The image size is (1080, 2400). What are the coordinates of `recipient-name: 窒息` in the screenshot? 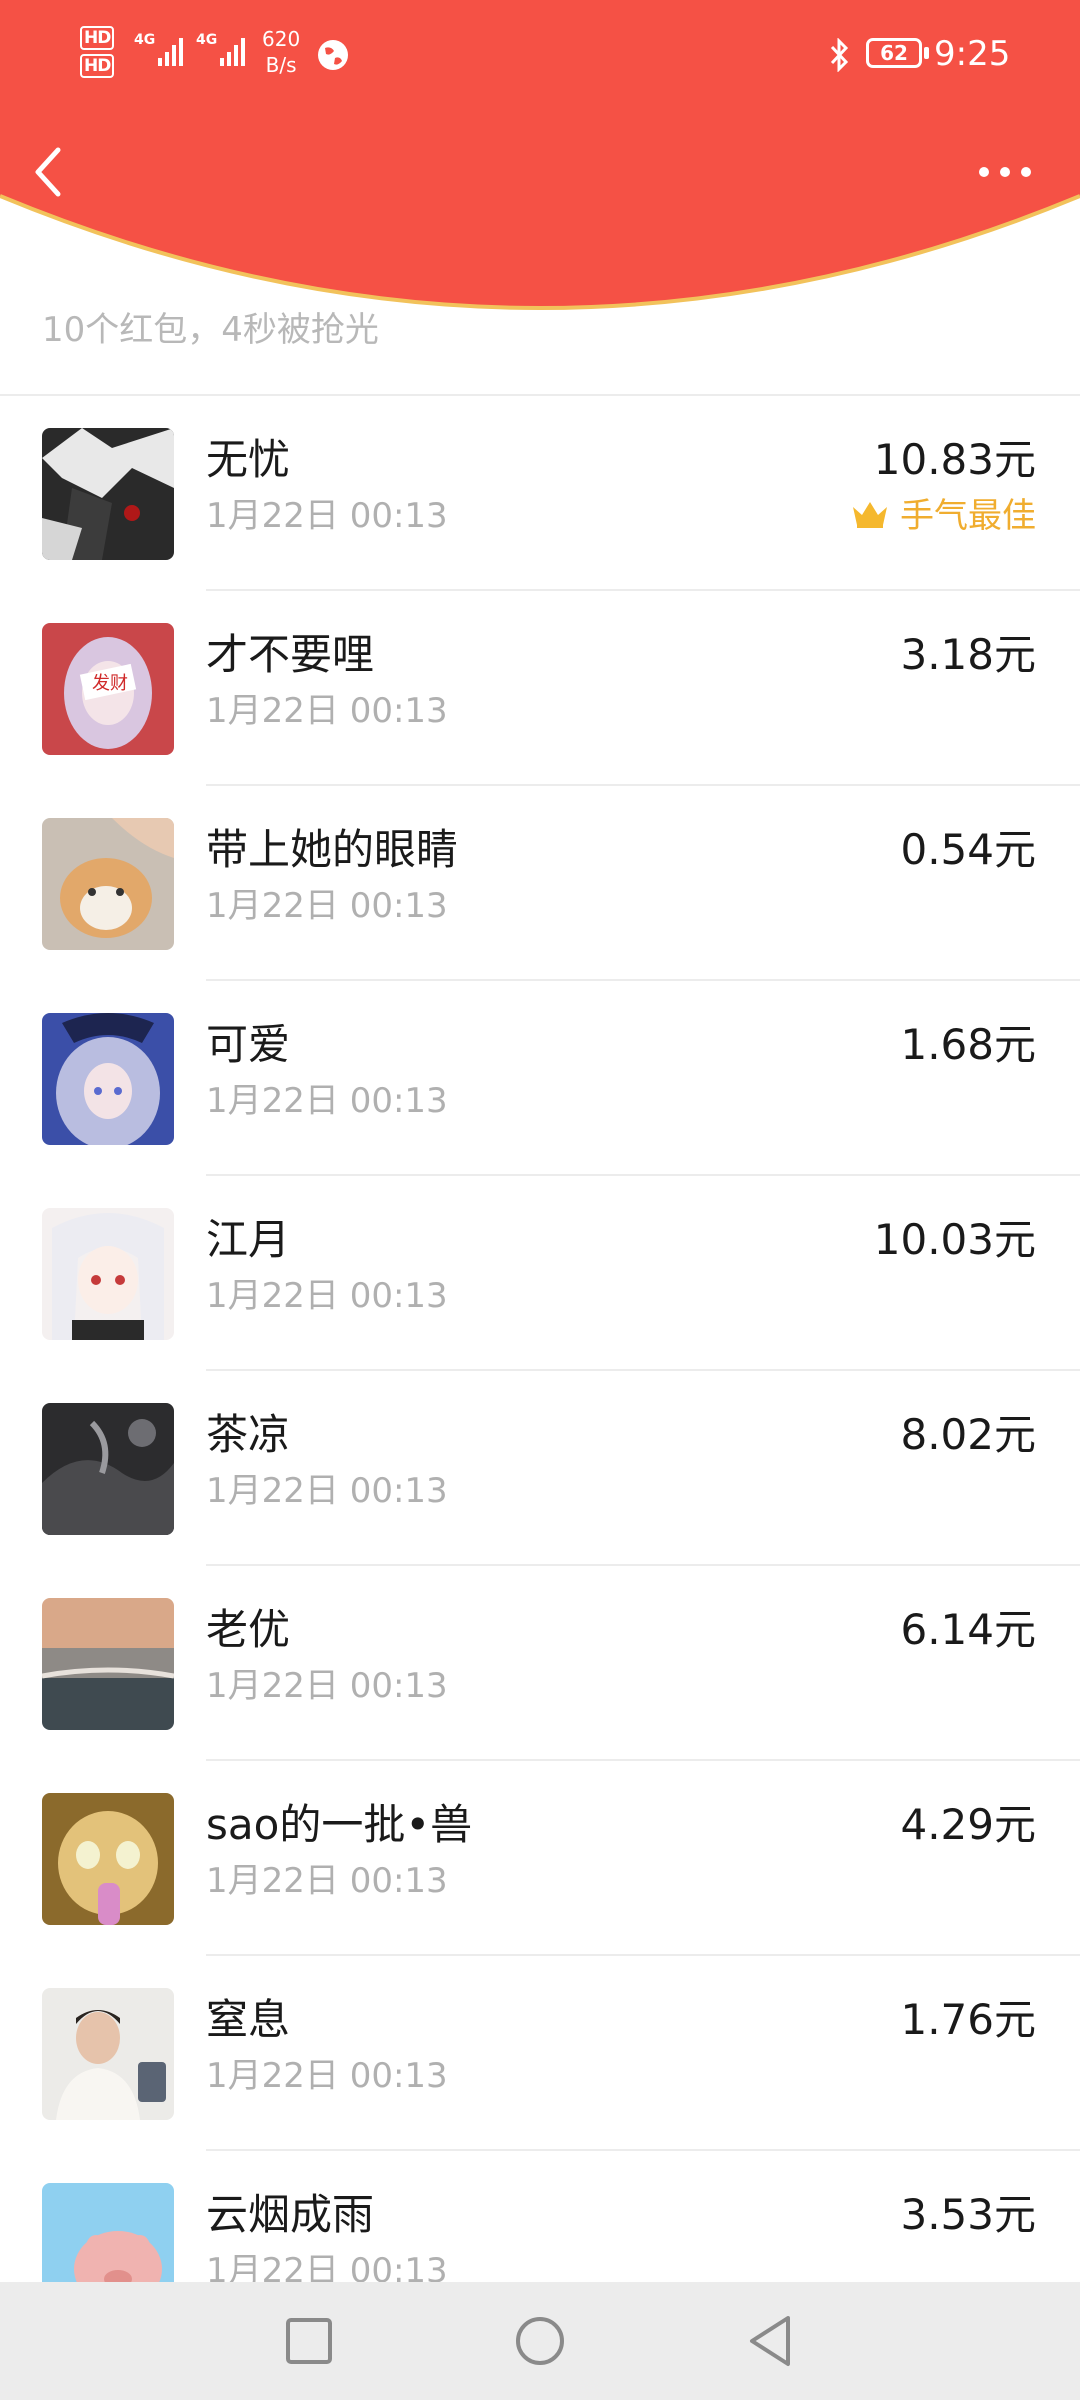 It's located at (248, 2019).